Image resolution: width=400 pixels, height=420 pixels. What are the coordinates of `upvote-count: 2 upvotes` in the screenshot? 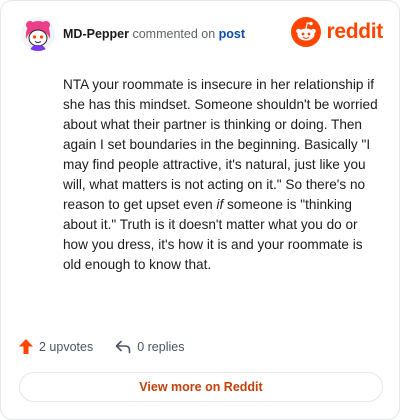 It's located at (66, 346).